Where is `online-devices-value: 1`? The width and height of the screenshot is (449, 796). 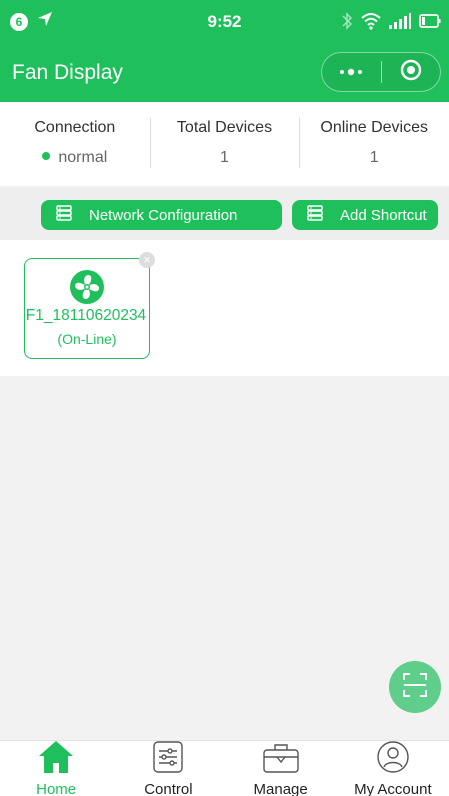 online-devices-value: 1 is located at coordinates (374, 157).